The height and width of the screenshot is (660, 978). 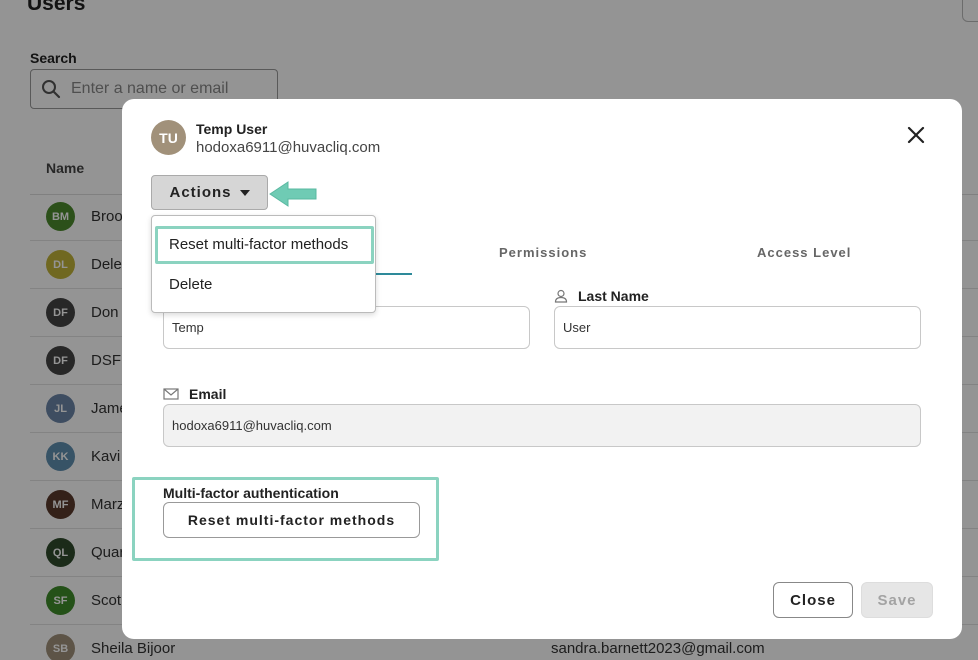 I want to click on email-label: Email, so click(x=194, y=394).